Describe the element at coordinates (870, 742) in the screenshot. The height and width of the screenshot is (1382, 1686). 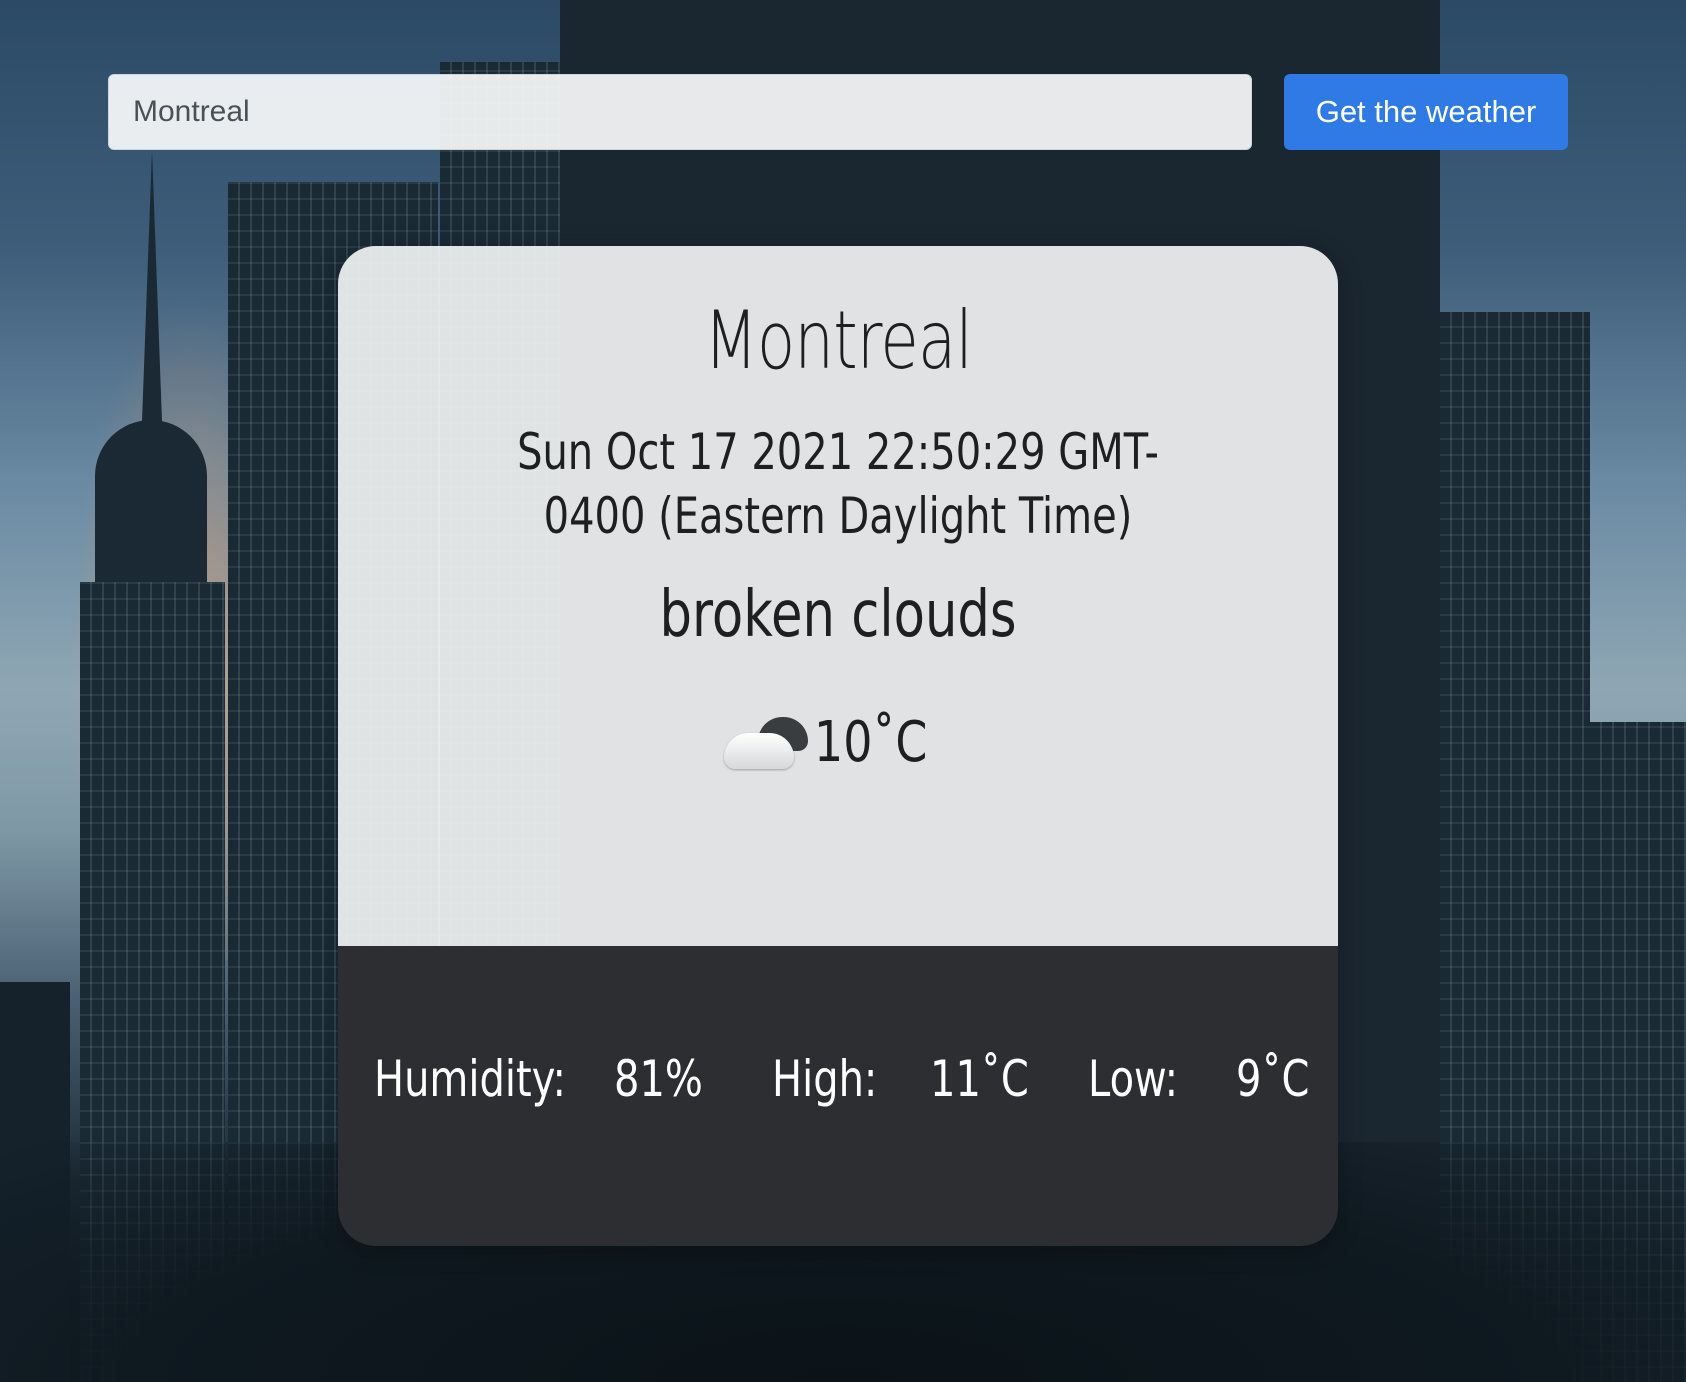
I see `current-temperature: 10˚C` at that location.